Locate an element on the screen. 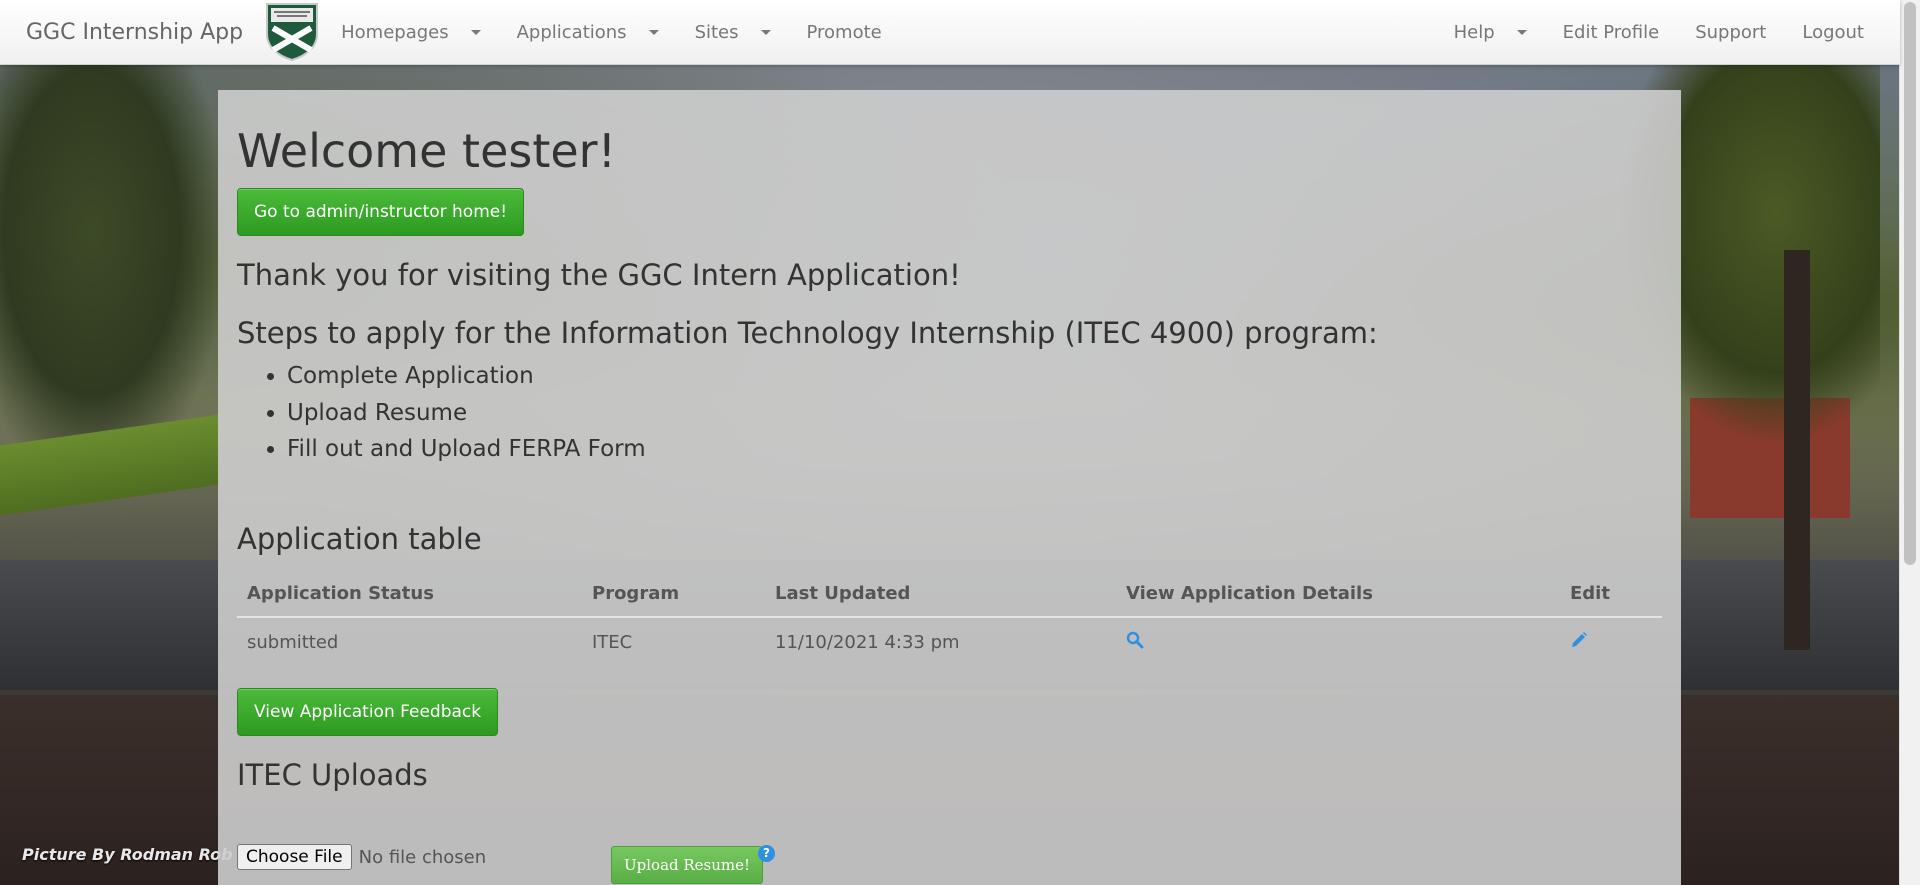 Image resolution: width=1920 pixels, height=885 pixels. nav-right: Help Edit Profile Support Logout is located at coordinates (1659, 32).